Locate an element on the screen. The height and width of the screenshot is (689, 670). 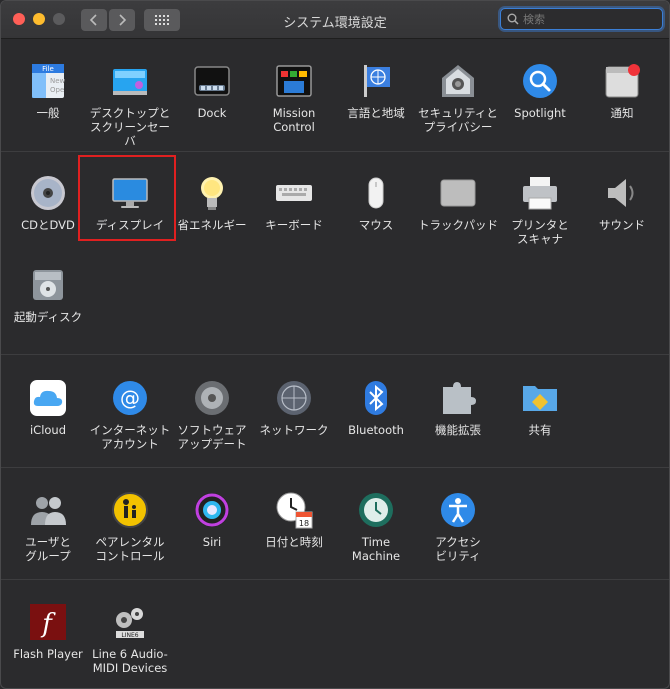
pref-pane-notifications: 通知 is located at coordinates (622, 89).